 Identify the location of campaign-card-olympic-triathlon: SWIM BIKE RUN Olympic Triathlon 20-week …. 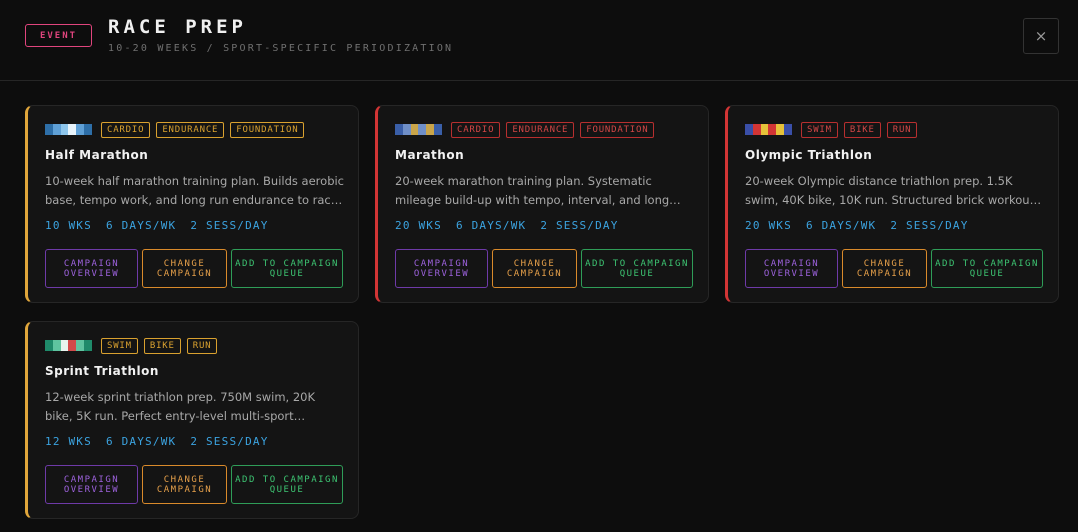
(892, 204).